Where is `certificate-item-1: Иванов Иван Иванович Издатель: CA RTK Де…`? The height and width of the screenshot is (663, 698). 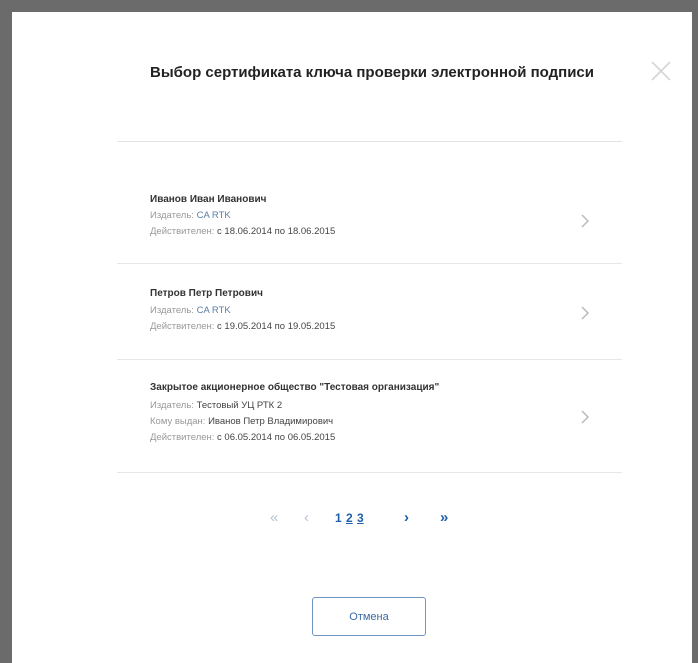 certificate-item-1: Иванов Иван Иванович Издатель: CA RTK Де… is located at coordinates (369, 203).